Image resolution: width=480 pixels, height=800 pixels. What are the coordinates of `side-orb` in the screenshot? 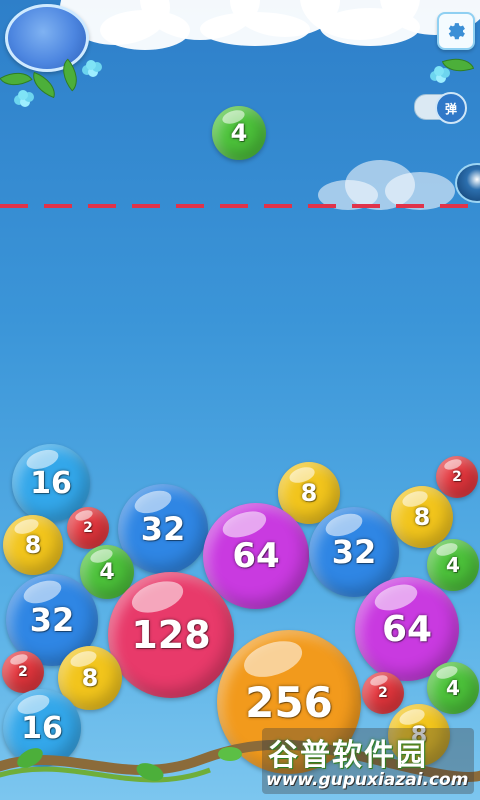 It's located at (467, 183).